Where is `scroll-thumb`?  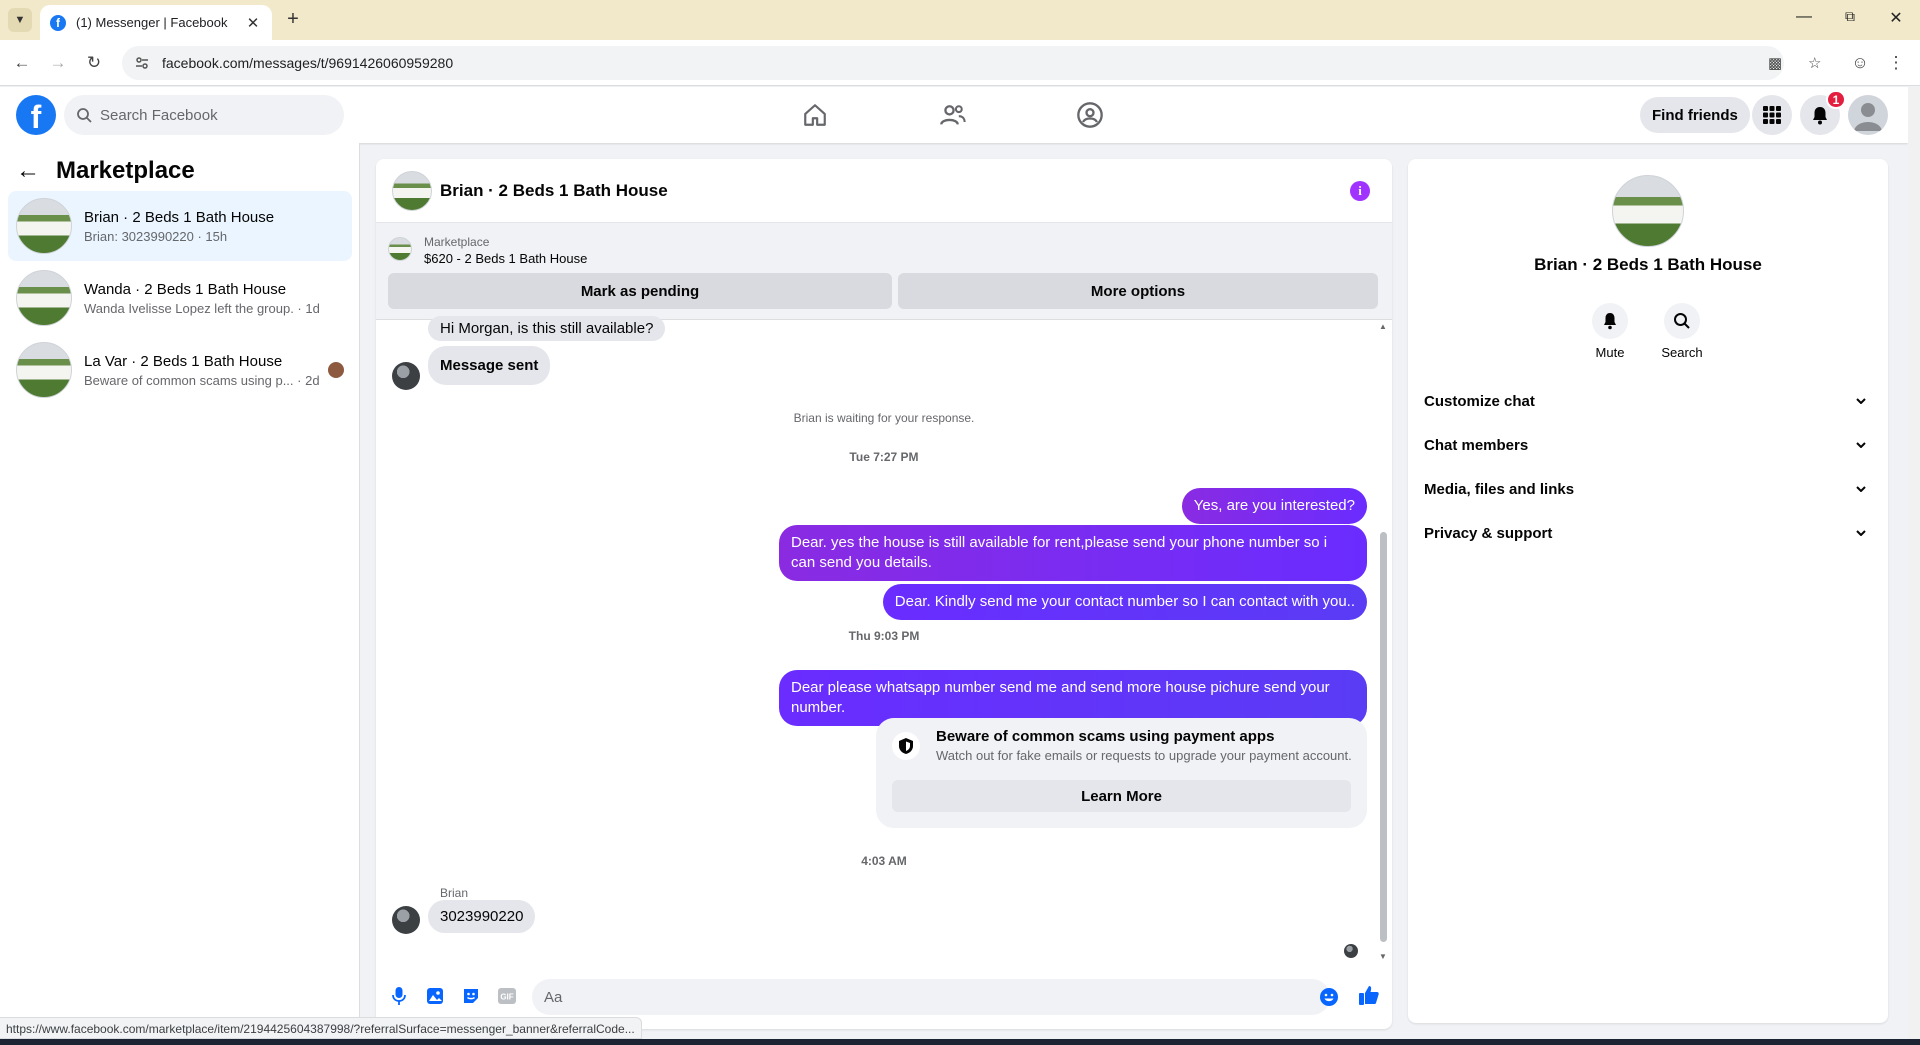 scroll-thumb is located at coordinates (1383, 737).